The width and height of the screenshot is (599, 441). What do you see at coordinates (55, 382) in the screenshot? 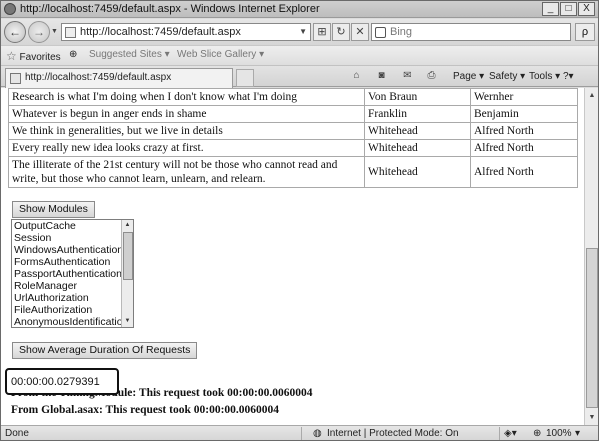
I see `average-duration-value: 00:00:00.0279391` at bounding box center [55, 382].